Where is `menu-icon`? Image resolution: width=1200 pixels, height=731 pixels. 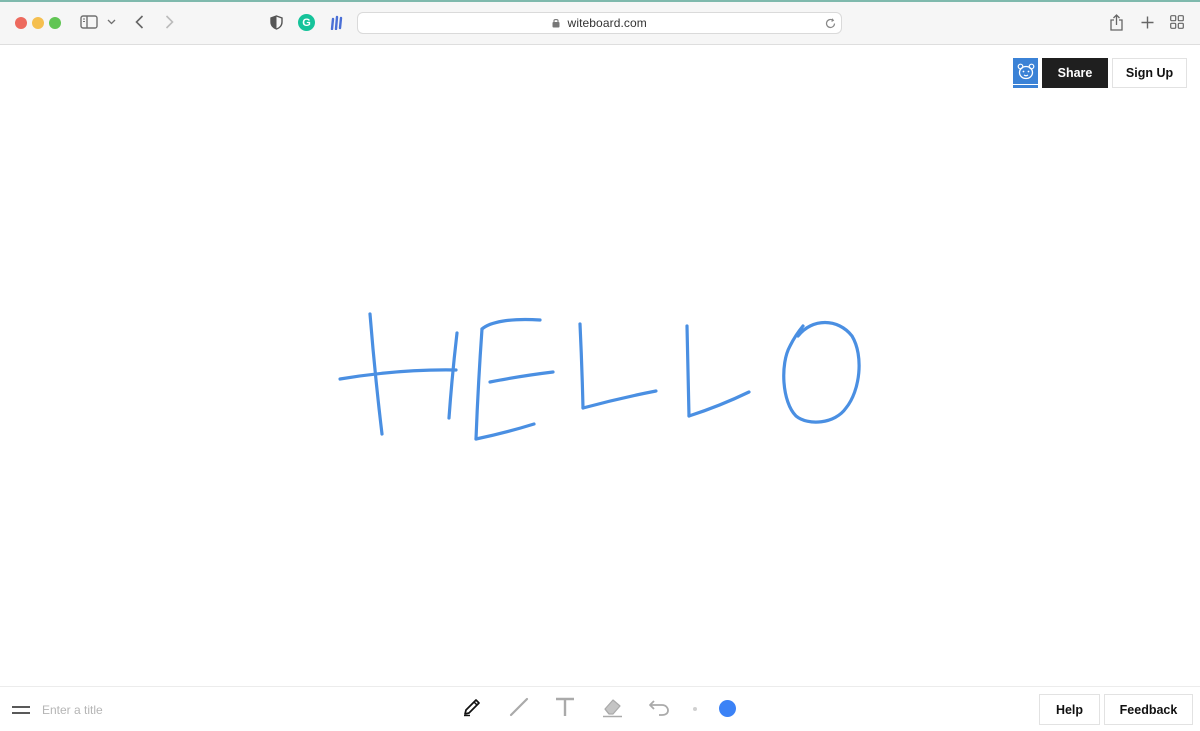
menu-icon is located at coordinates (21, 709).